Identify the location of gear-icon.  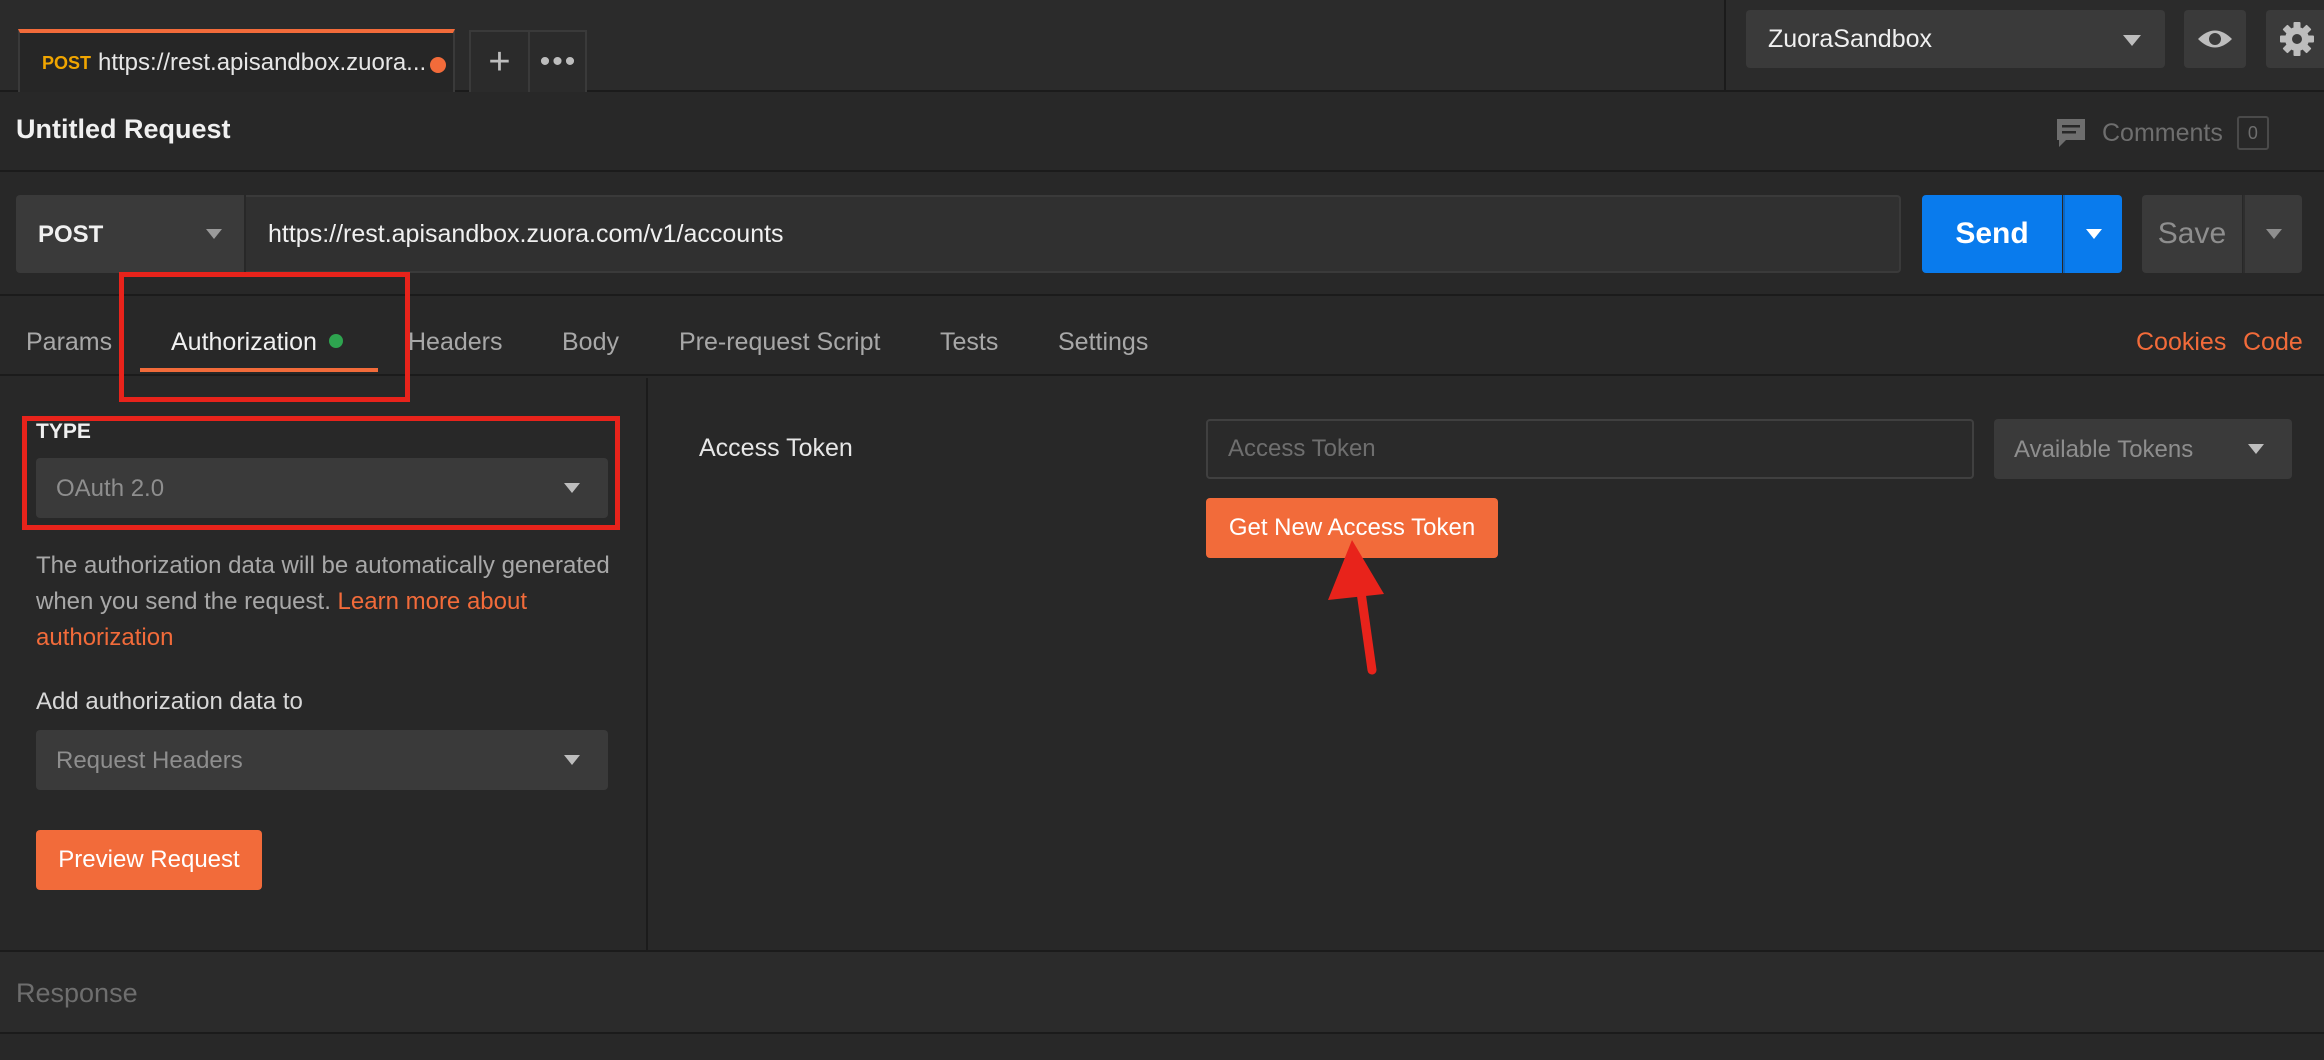
(2297, 39).